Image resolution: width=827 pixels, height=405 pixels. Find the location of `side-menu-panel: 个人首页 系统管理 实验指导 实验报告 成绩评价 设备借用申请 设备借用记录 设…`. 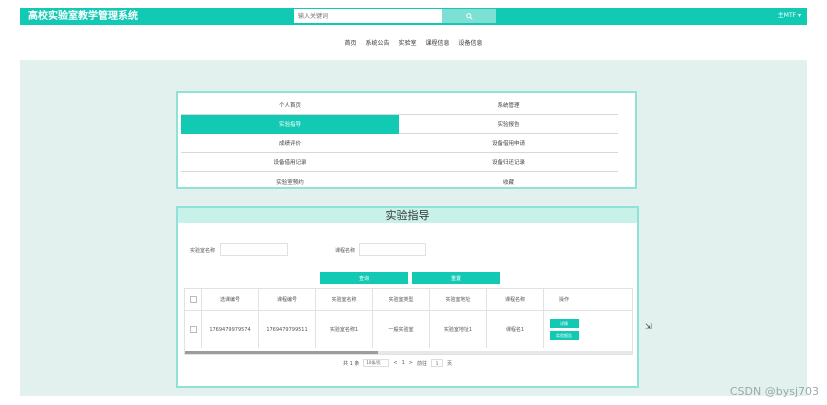

side-menu-panel: 个人首页 系统管理 实验指导 实验报告 成绩评价 设备借用申请 设备借用记录 设… is located at coordinates (406, 140).